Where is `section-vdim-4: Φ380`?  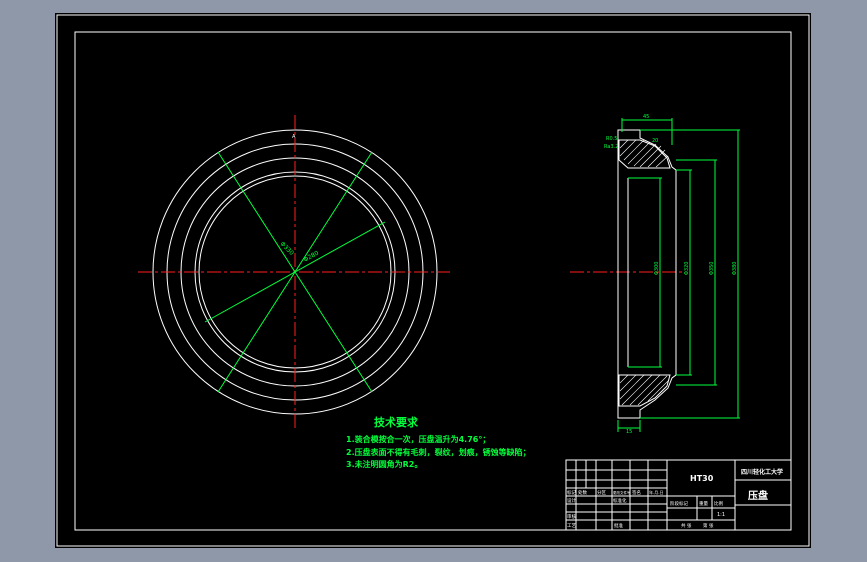
section-vdim-4: Φ380 is located at coordinates (735, 268).